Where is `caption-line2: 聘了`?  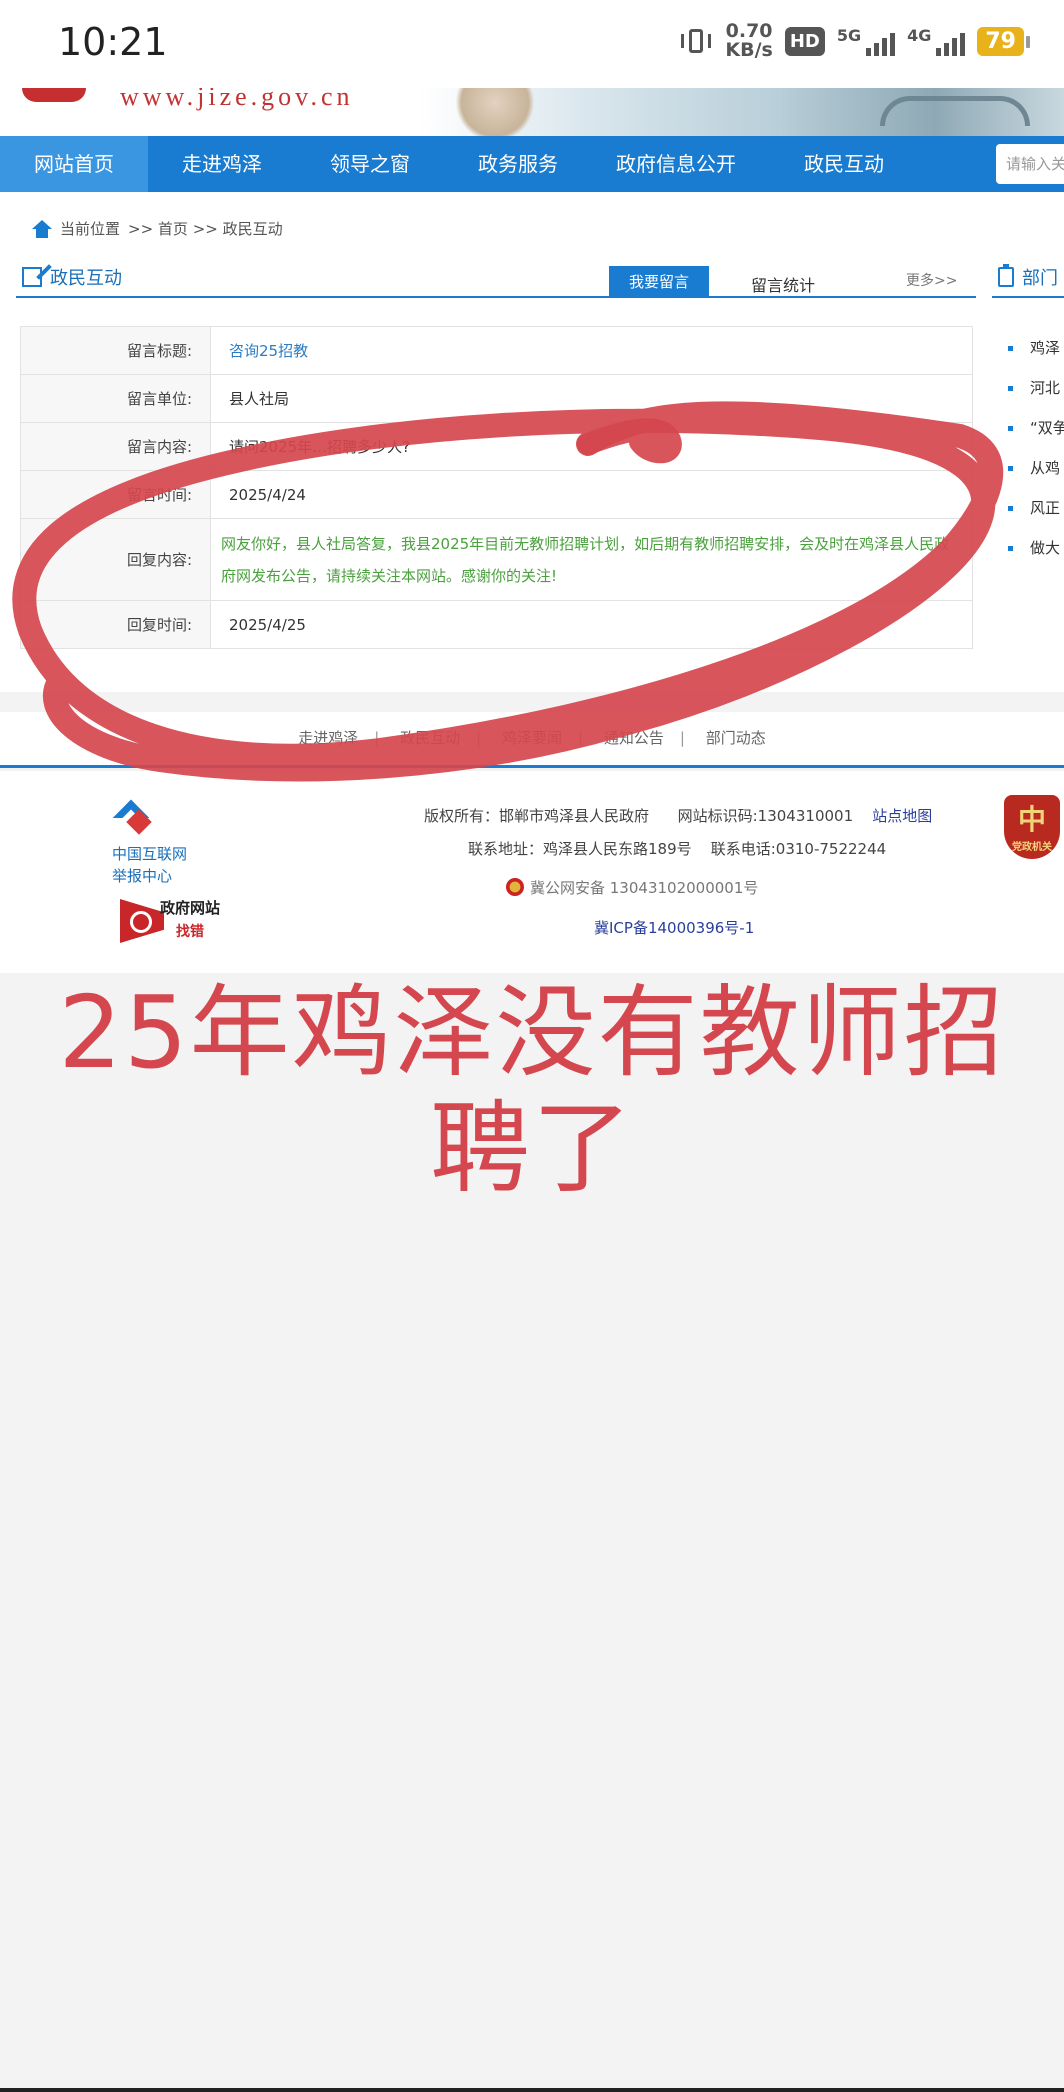
caption-line2: 聘了 is located at coordinates (532, 1148).